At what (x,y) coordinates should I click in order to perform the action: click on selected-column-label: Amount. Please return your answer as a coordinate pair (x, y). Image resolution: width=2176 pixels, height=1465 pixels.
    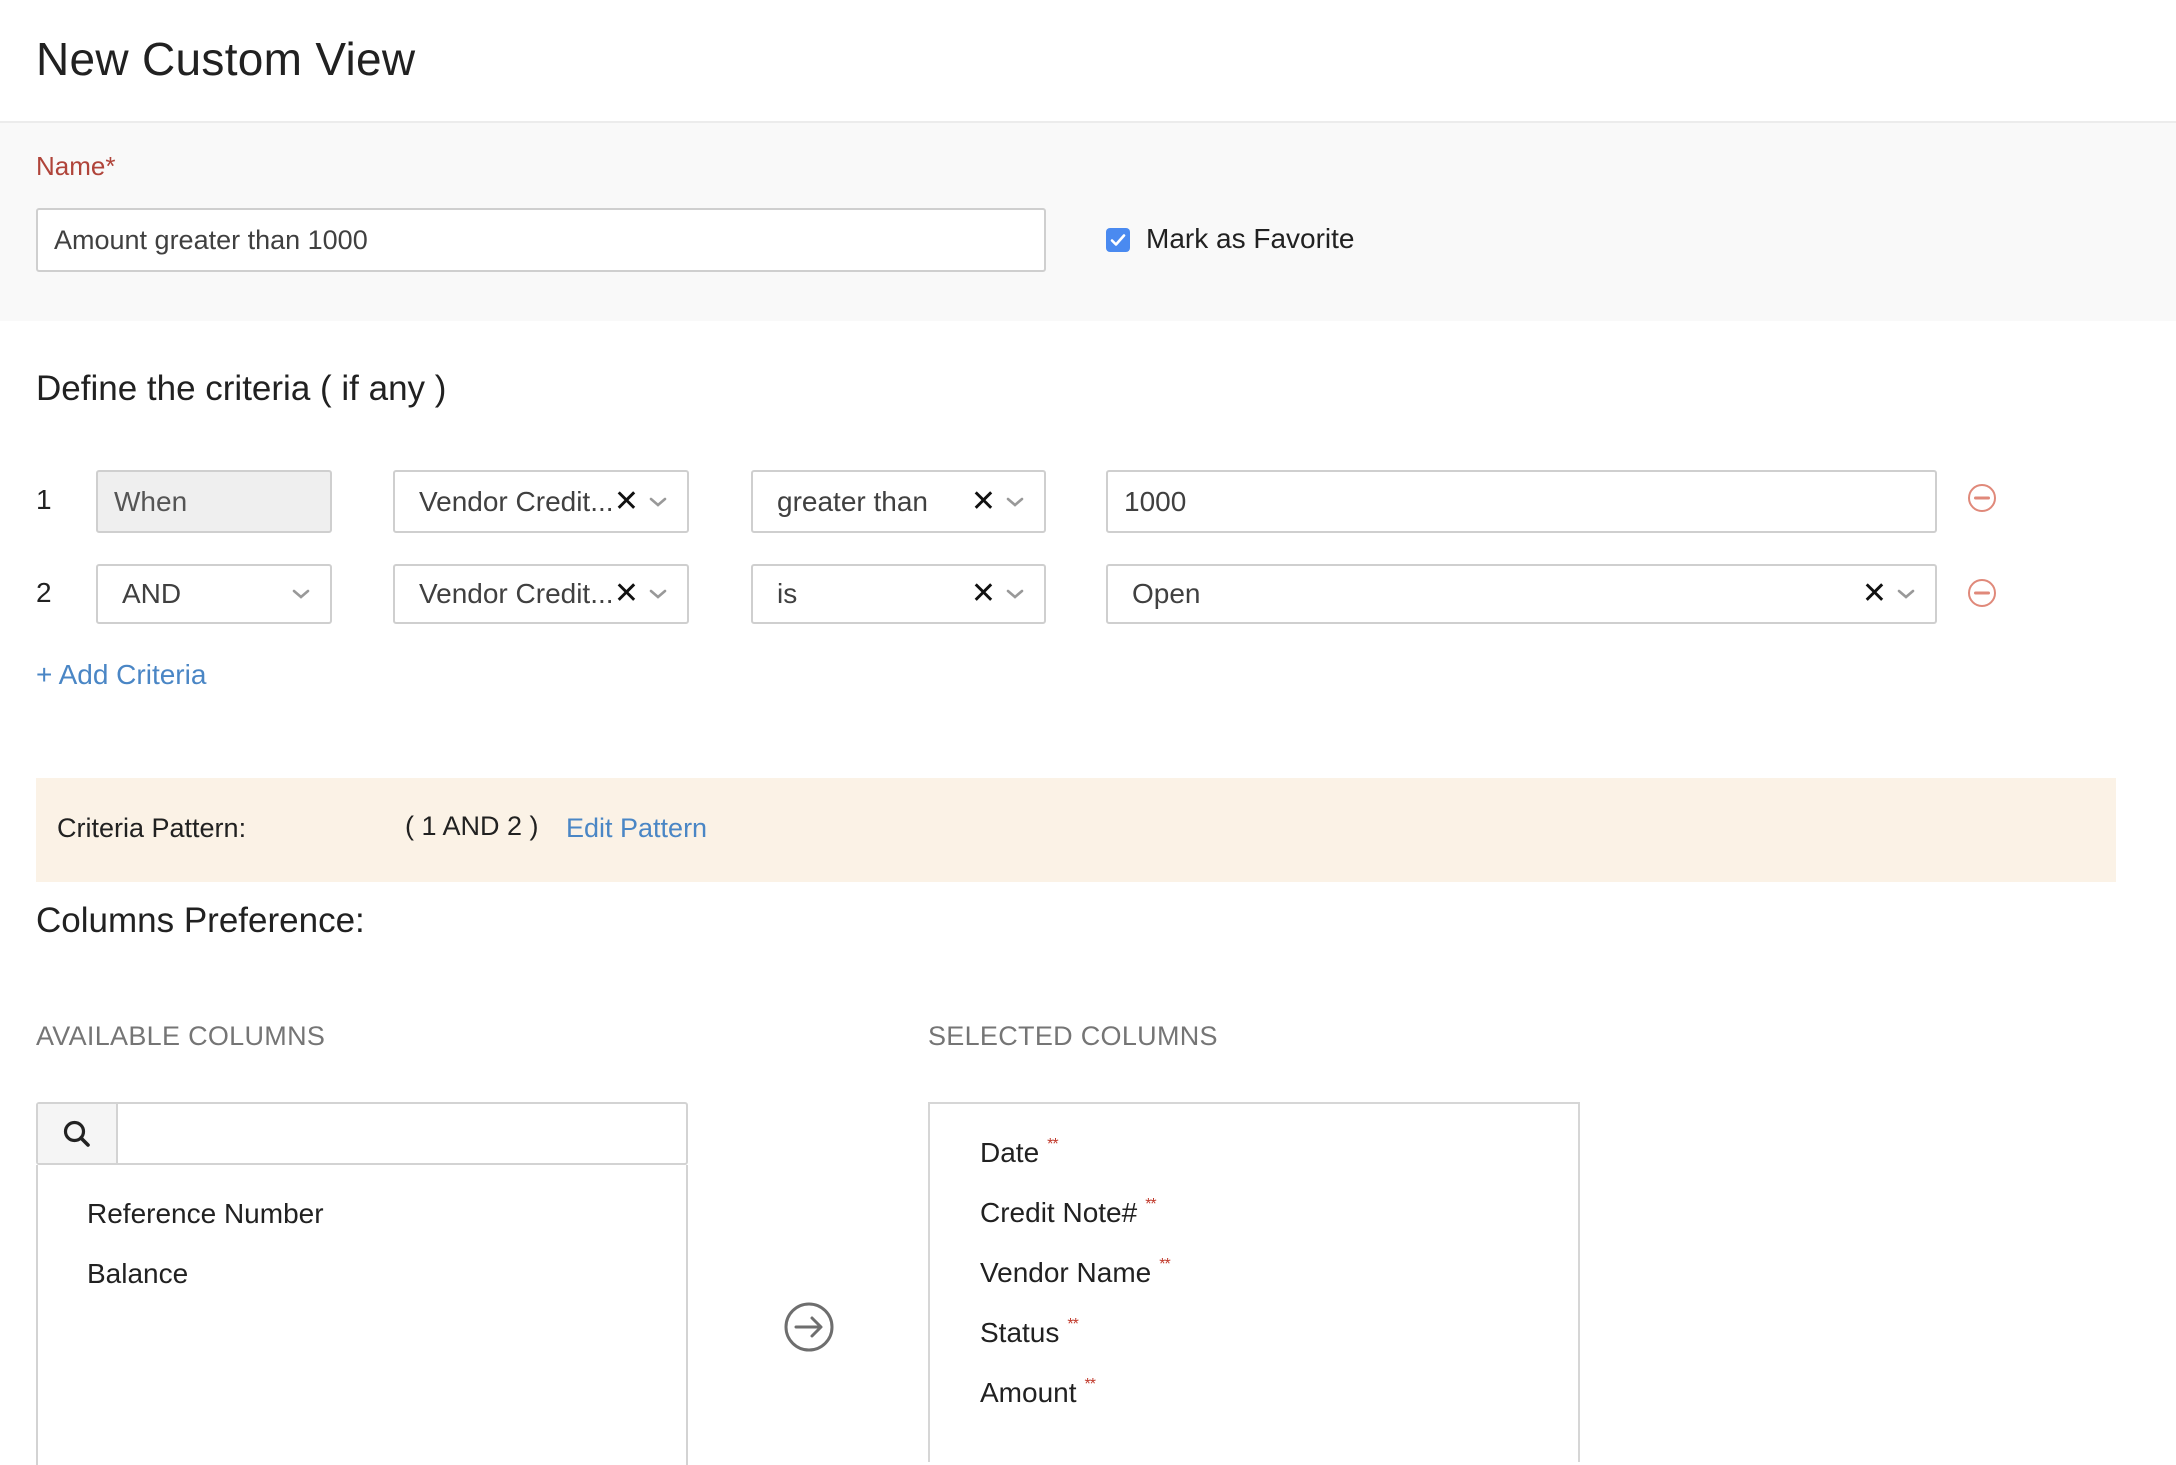
    Looking at the image, I should click on (1028, 1392).